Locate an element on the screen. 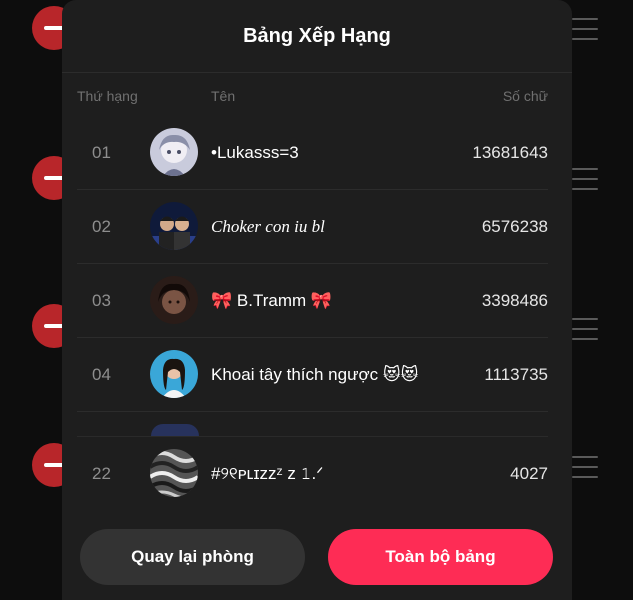 Image resolution: width=633 pixels, height=600 pixels. modal-title: Bảng Xếp Hạng is located at coordinates (317, 36).